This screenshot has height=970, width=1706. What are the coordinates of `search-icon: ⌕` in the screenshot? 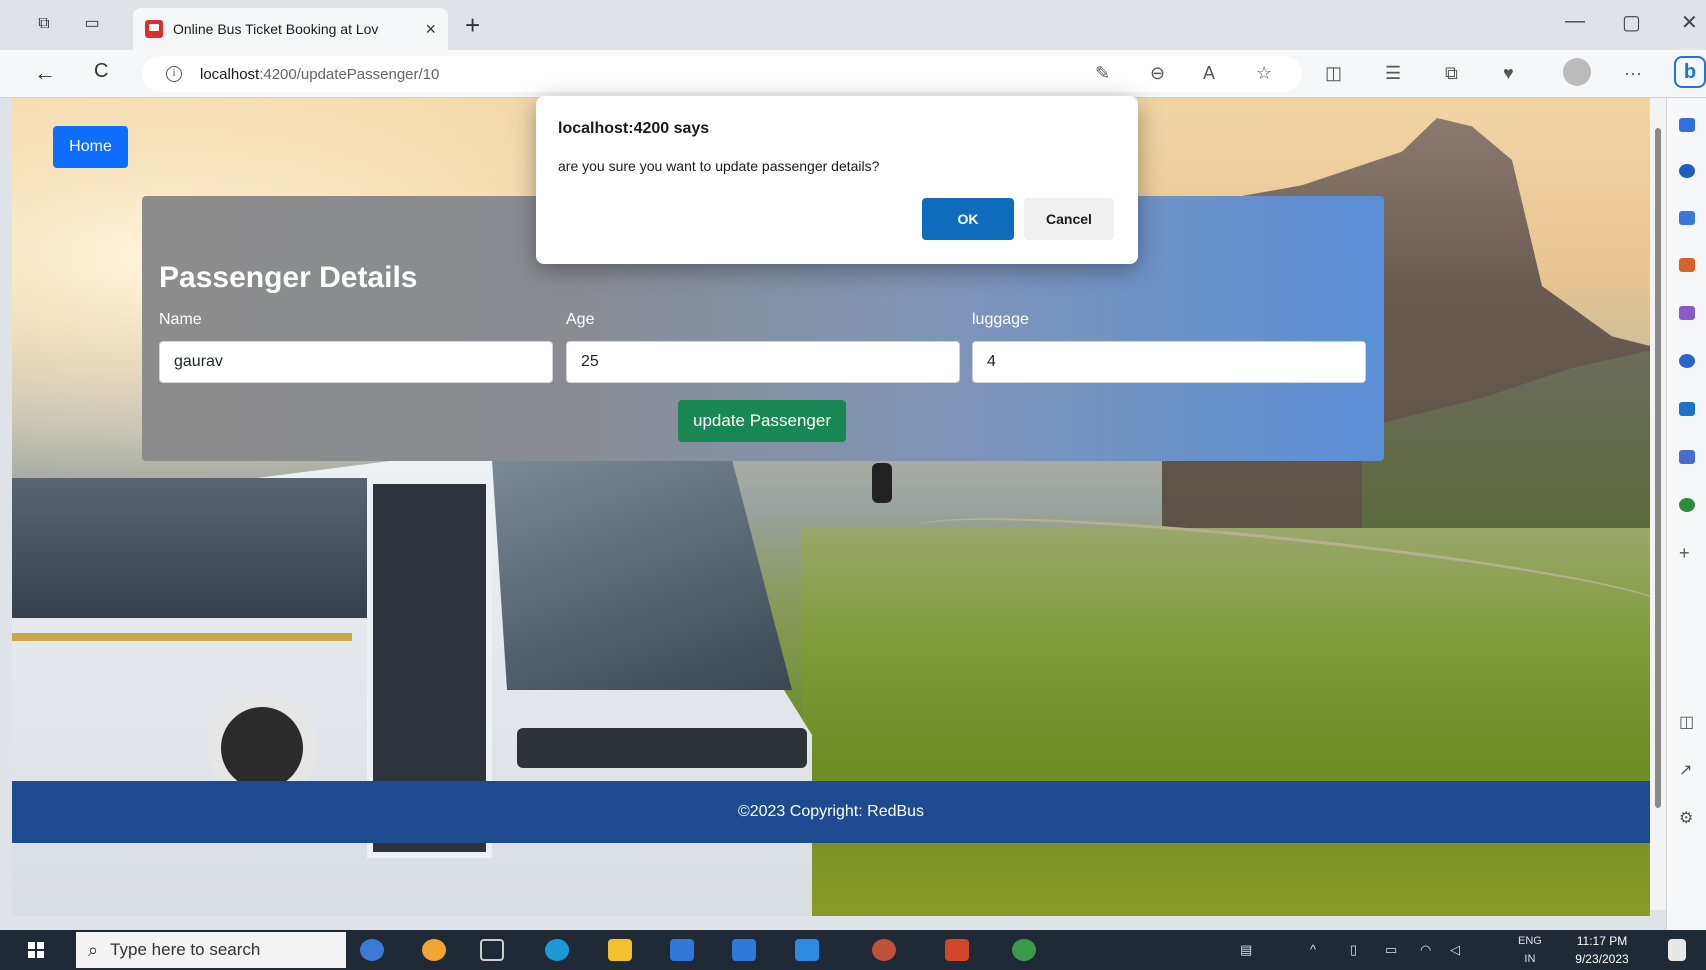 It's located at (93, 949).